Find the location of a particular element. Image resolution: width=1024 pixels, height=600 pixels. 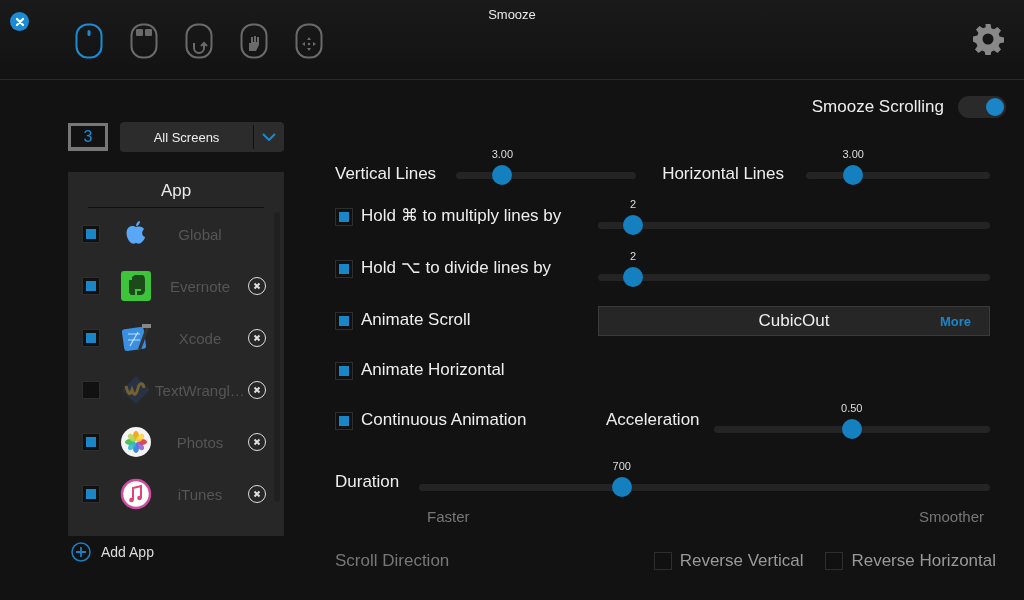

horizontal-lines-slider: 3.00 is located at coordinates (898, 167).